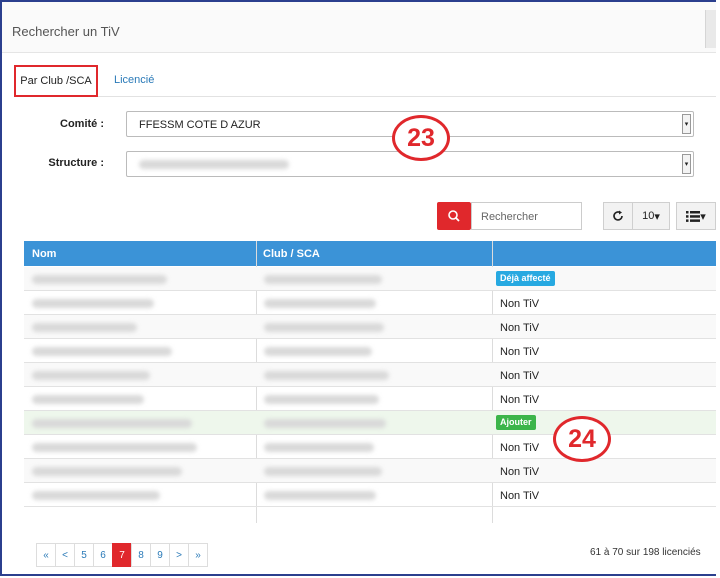  I want to click on page-link: 9, so click(160, 555).